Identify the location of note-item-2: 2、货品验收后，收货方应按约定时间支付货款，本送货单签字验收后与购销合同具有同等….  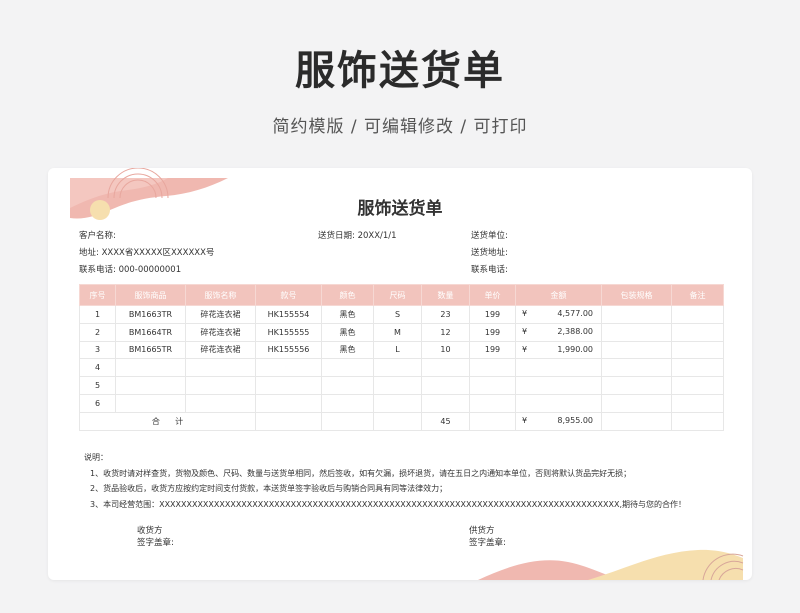
(269, 488).